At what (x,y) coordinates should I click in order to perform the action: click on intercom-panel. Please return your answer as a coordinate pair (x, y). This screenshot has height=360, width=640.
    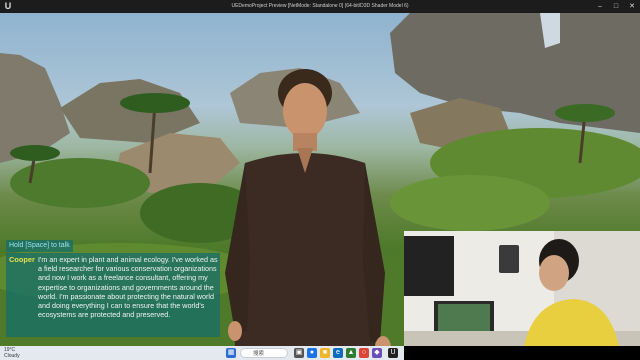
    Looking at the image, I should click on (509, 259).